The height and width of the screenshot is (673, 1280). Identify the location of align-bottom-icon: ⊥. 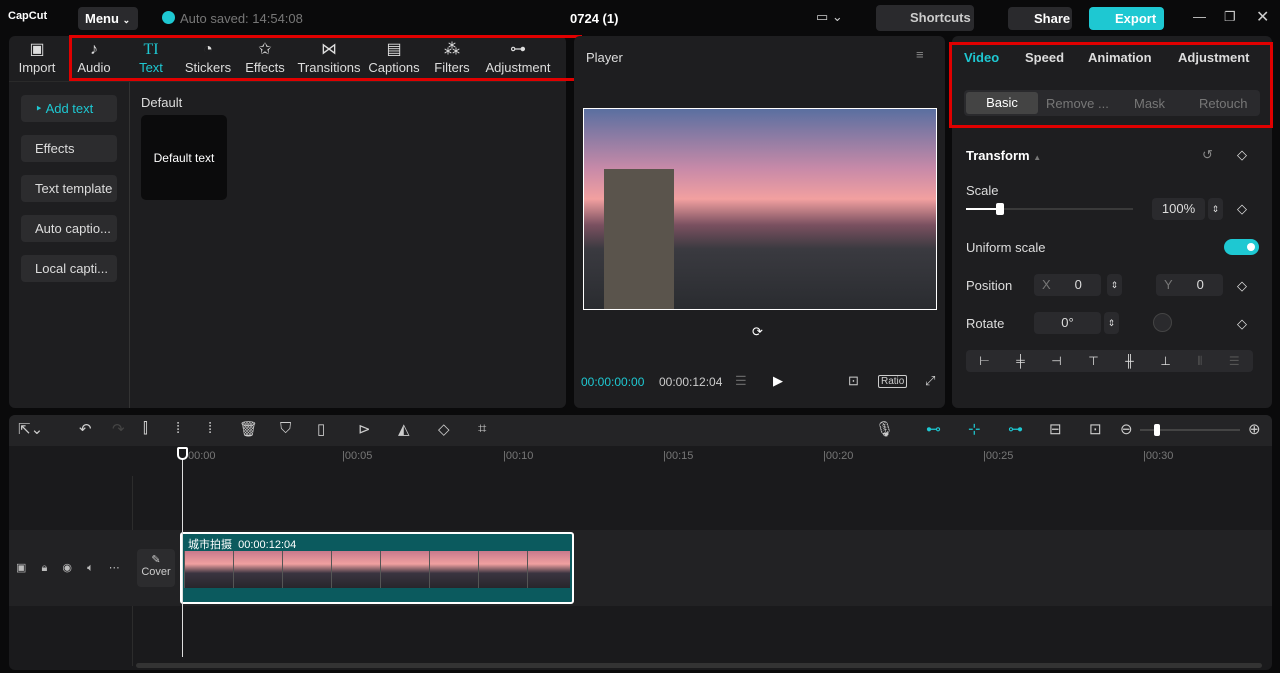
(1165, 361).